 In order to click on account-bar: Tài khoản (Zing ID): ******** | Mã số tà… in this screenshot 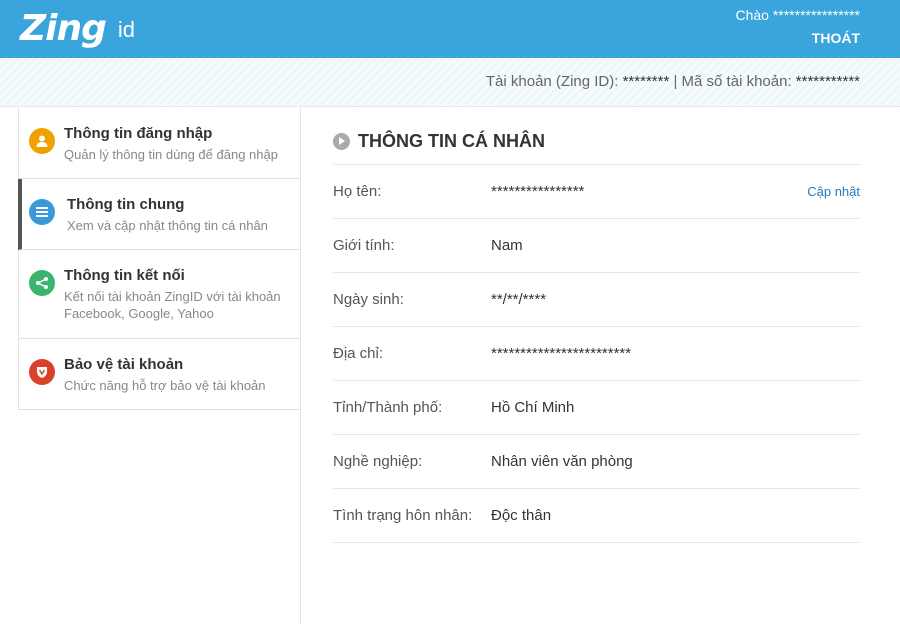, I will do `click(450, 82)`.